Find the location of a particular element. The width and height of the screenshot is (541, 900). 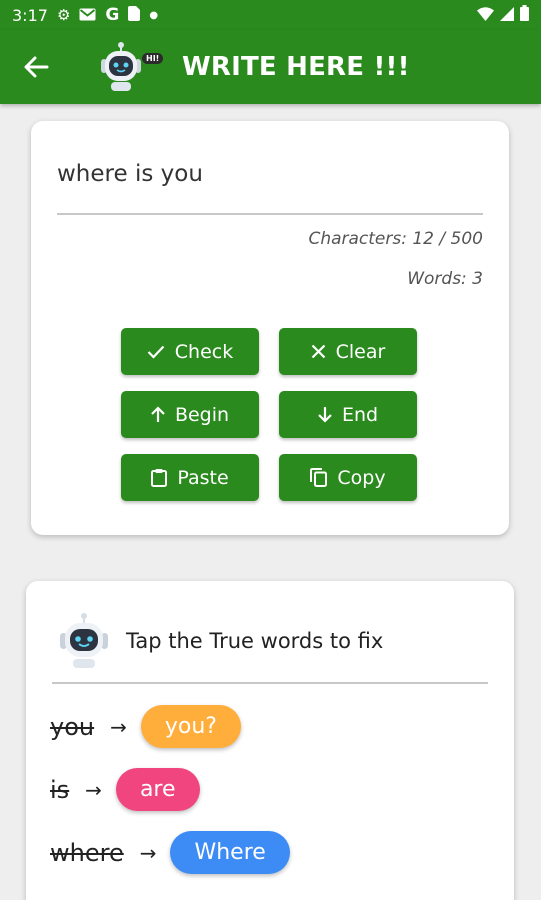

status-right is located at coordinates (503, 15).